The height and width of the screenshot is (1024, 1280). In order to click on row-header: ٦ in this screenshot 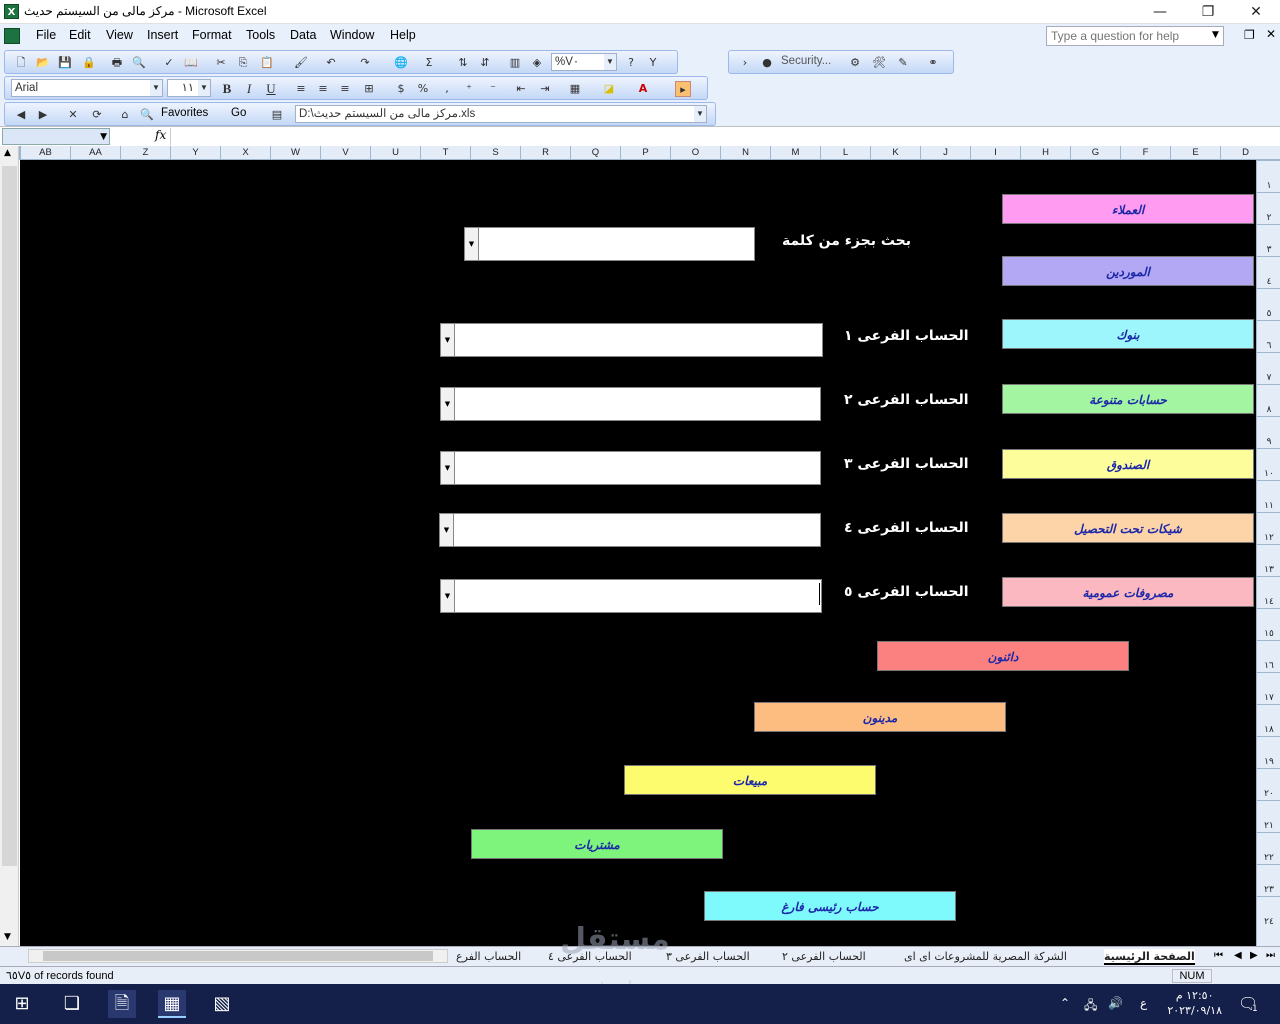, I will do `click(1268, 336)`.